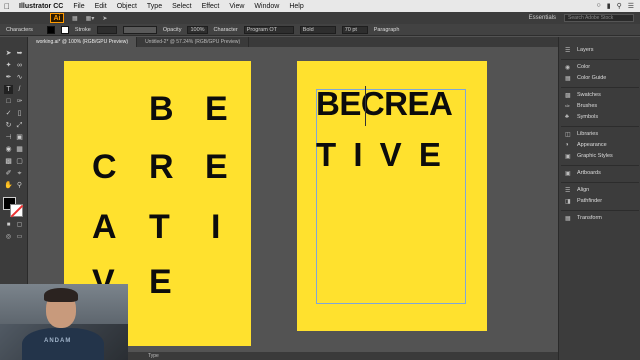 This screenshot has height=360, width=640. Describe the element at coordinates (101, 6) in the screenshot. I see `menu-edit: Edit` at that location.